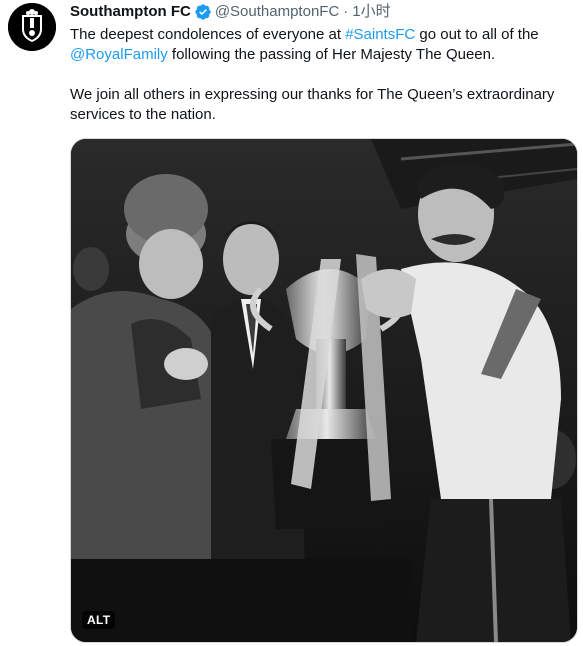 Image resolution: width=583 pixels, height=646 pixels. What do you see at coordinates (277, 12) in the screenshot?
I see `account-handle: @SouthamptonFC` at bounding box center [277, 12].